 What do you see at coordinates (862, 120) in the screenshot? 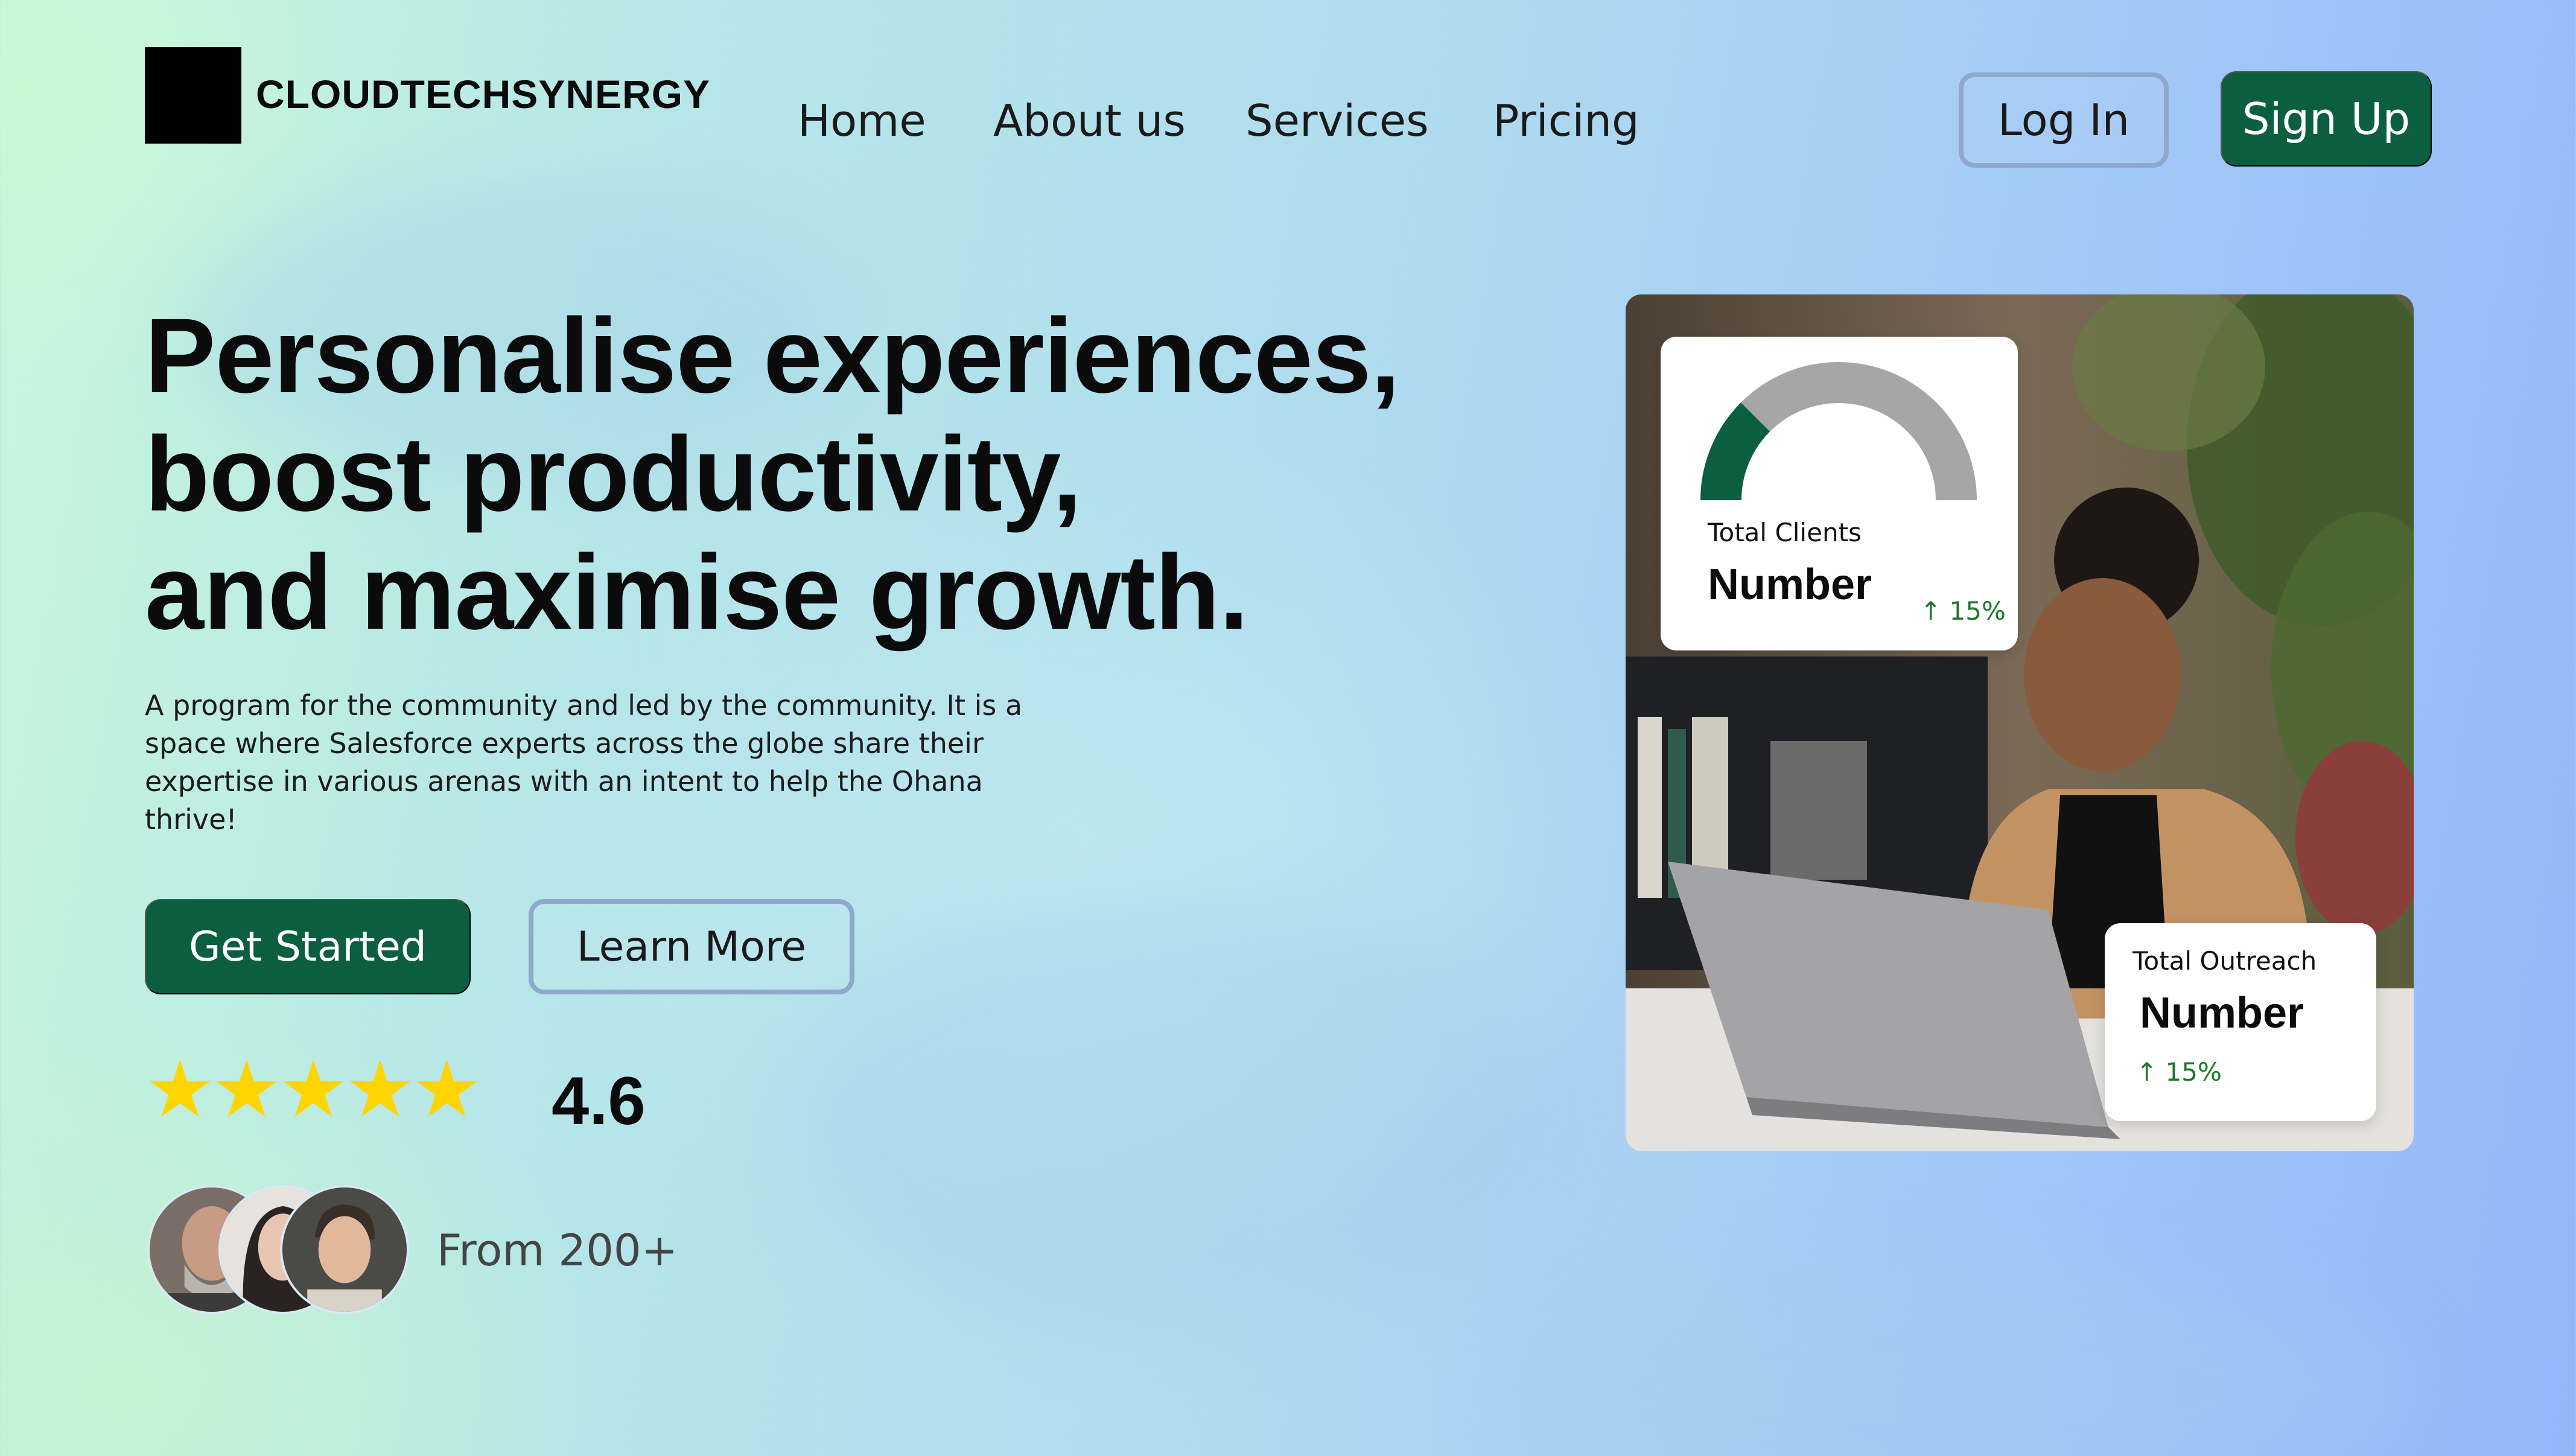
I see `nav-home: Home` at bounding box center [862, 120].